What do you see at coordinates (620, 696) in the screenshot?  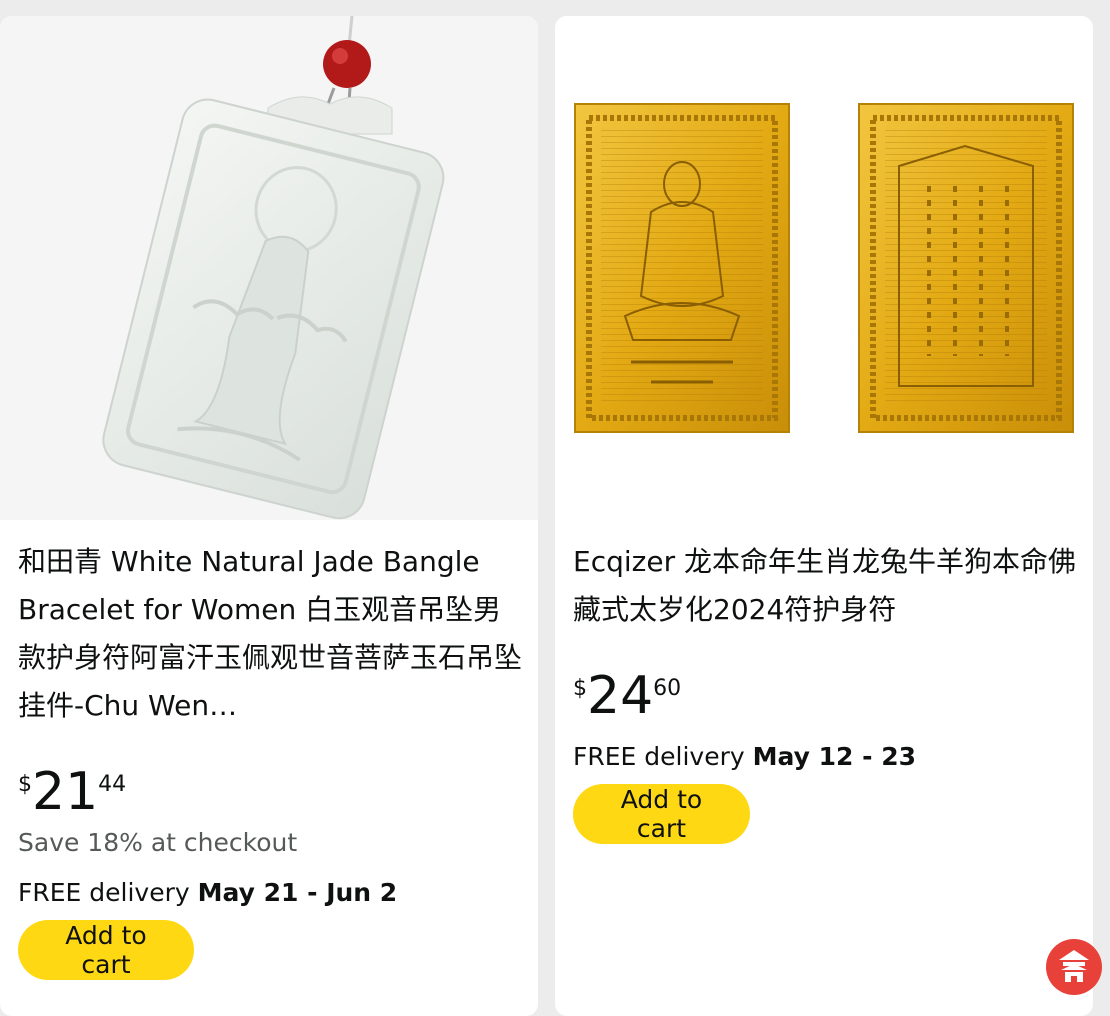 I see `price-whole: 24` at bounding box center [620, 696].